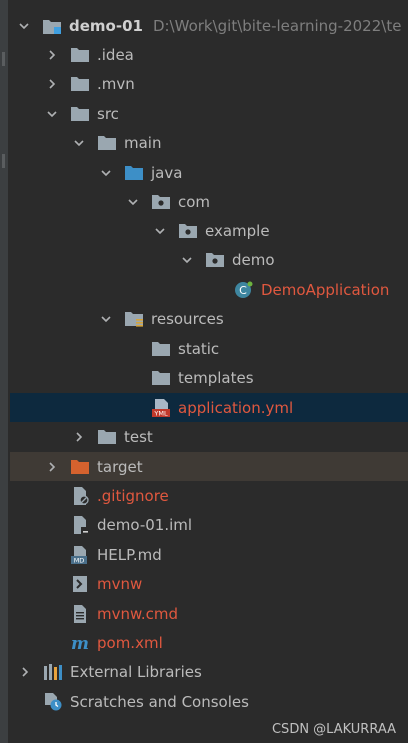  I want to click on spring-class-icon: C, so click(244, 290).